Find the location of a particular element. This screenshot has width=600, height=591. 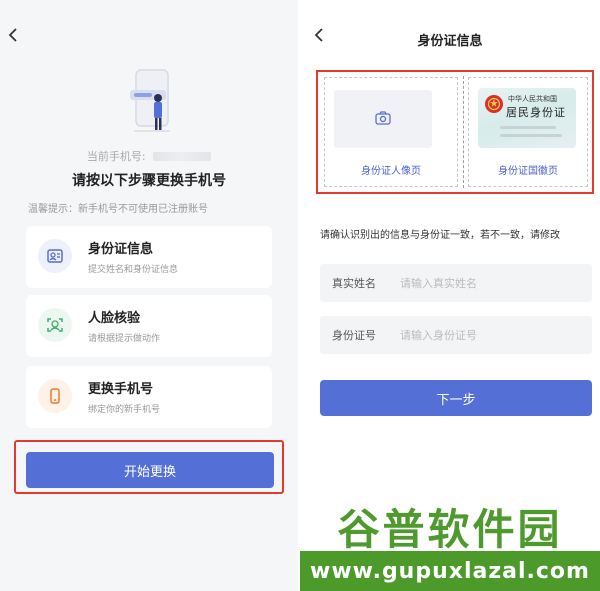

confirm-text: 请确认识别出的信息与身份证一致，若不一致，请修改 is located at coordinates (440, 235).